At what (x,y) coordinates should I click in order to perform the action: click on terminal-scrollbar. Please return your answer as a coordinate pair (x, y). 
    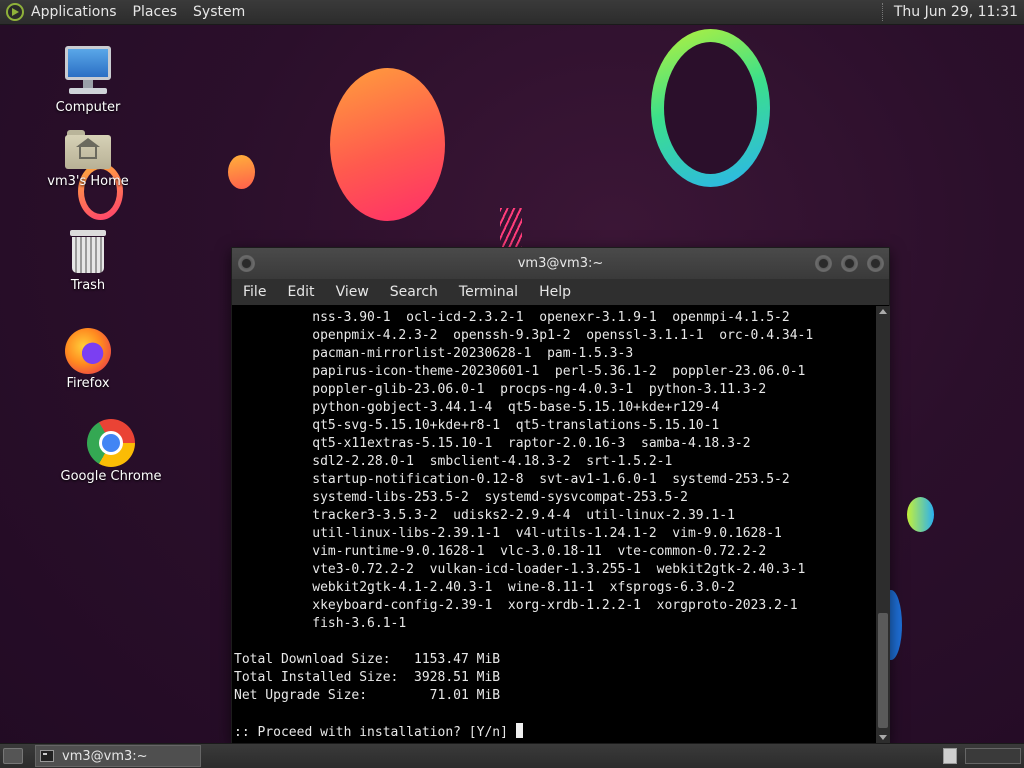
    Looking at the image, I should click on (883, 524).